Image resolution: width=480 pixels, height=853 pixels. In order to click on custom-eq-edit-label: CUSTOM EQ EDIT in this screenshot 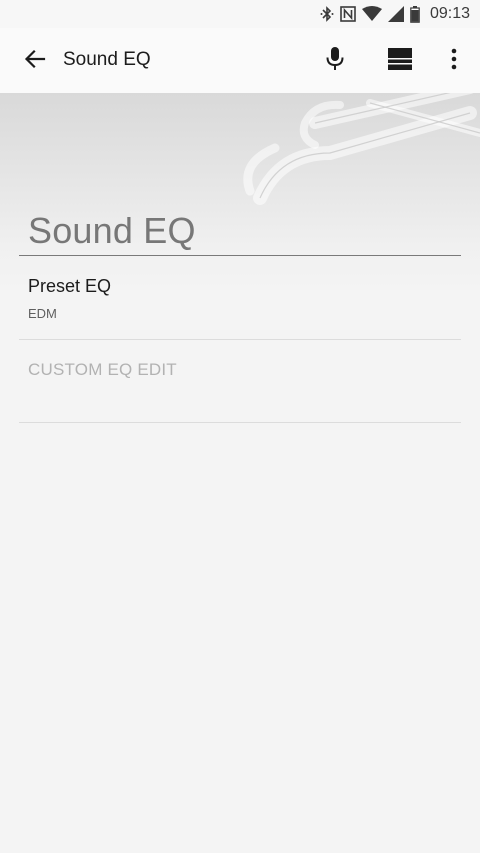, I will do `click(102, 369)`.